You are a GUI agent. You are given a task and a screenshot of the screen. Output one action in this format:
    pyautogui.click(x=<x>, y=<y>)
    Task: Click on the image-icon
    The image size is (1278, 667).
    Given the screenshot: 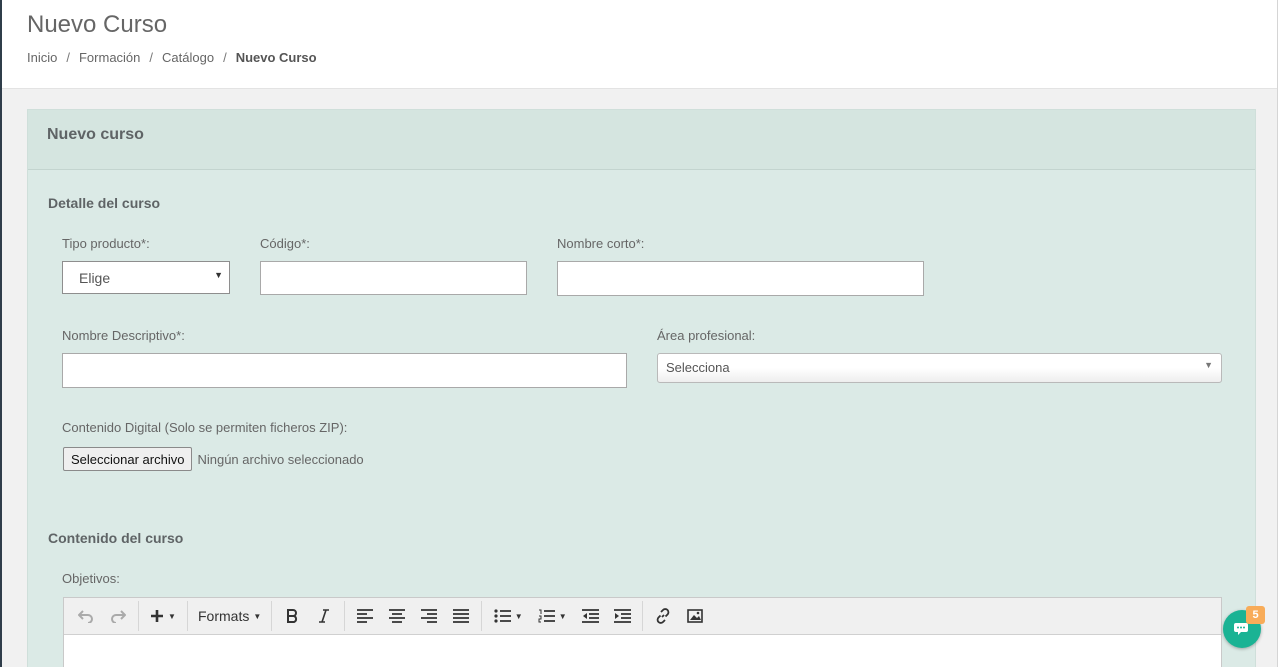 What is the action you would take?
    pyautogui.click(x=695, y=616)
    